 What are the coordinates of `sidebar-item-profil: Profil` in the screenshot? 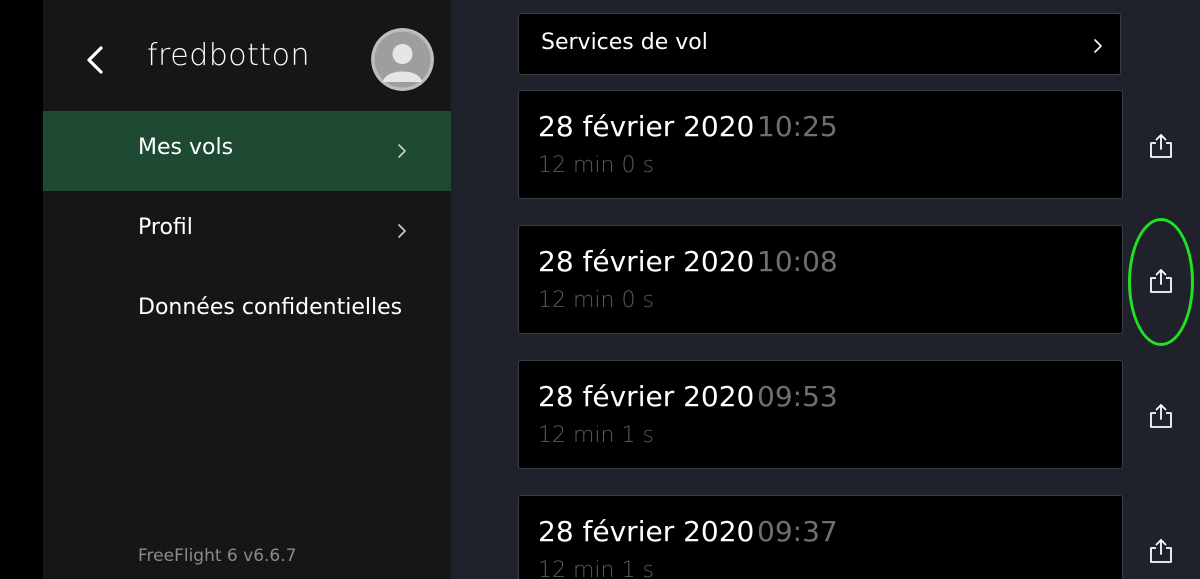 It's located at (247, 231).